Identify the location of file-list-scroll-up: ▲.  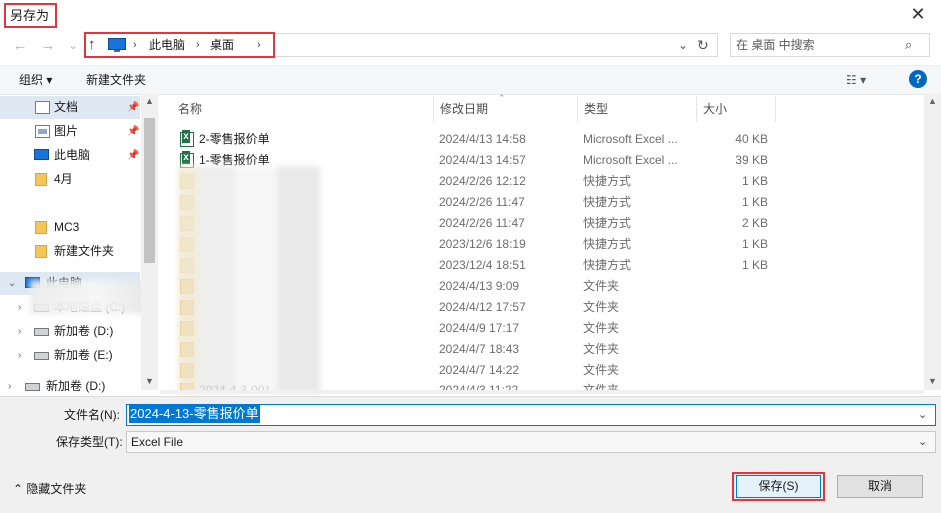
(932, 103).